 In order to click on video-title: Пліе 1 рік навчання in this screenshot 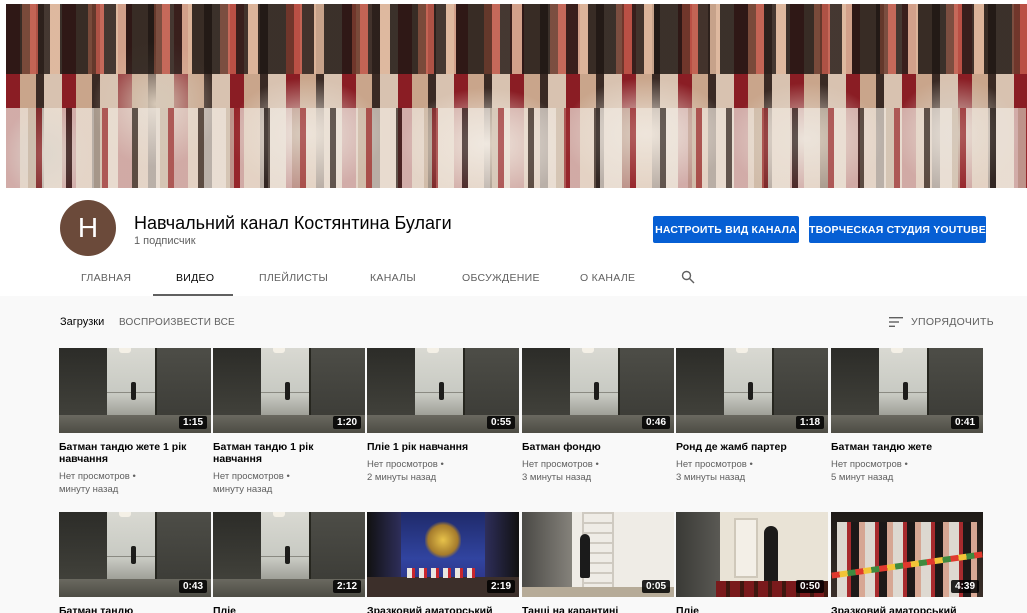, I will do `click(443, 447)`.